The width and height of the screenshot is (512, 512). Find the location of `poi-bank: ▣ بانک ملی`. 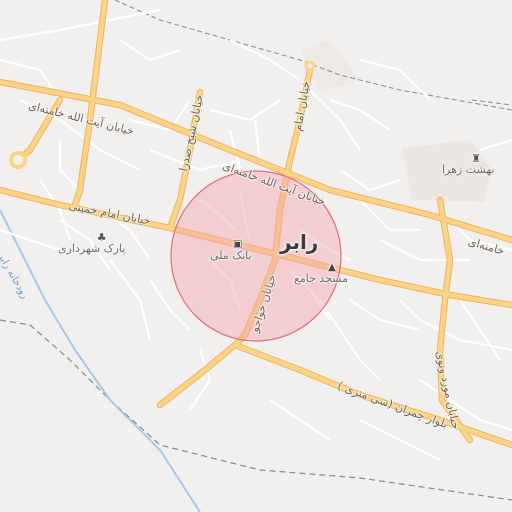

poi-bank: ▣ بانک ملی is located at coordinates (231, 251).